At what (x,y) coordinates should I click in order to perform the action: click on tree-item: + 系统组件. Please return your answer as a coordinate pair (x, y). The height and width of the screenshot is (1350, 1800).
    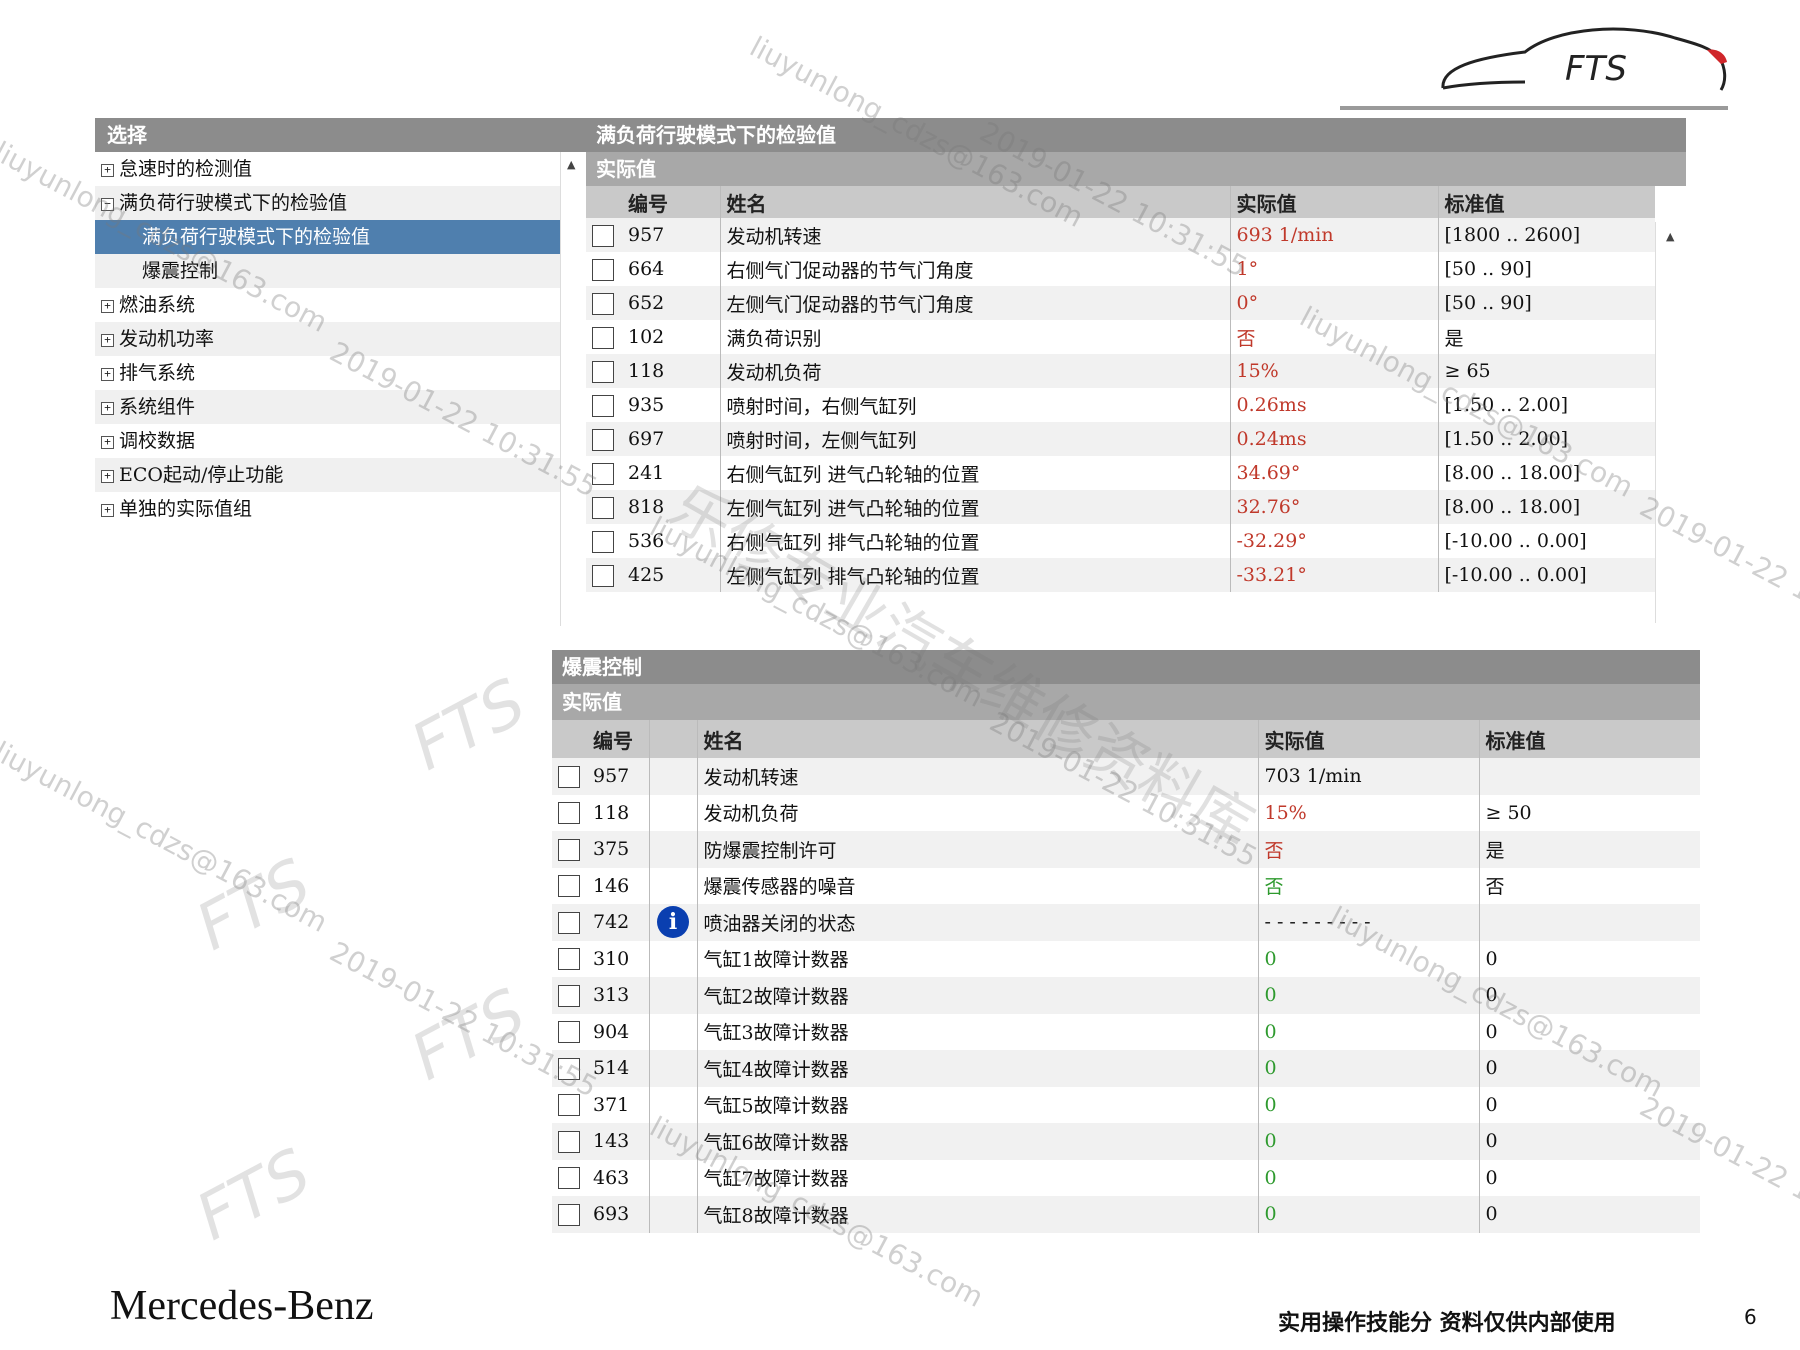
    Looking at the image, I should click on (340, 407).